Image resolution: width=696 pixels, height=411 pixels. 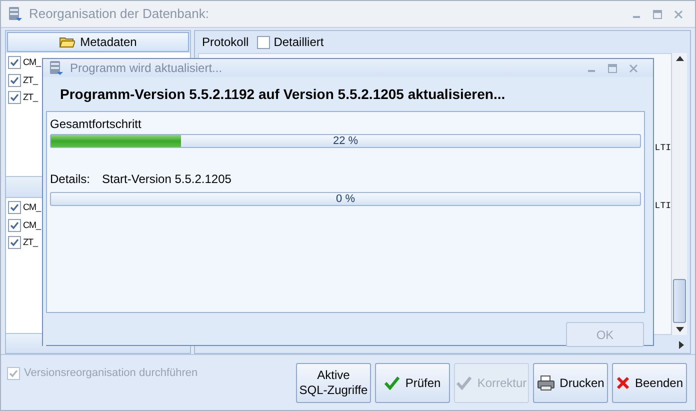 What do you see at coordinates (167, 179) in the screenshot?
I see `details-value: Start-Version 5.5.2.1205` at bounding box center [167, 179].